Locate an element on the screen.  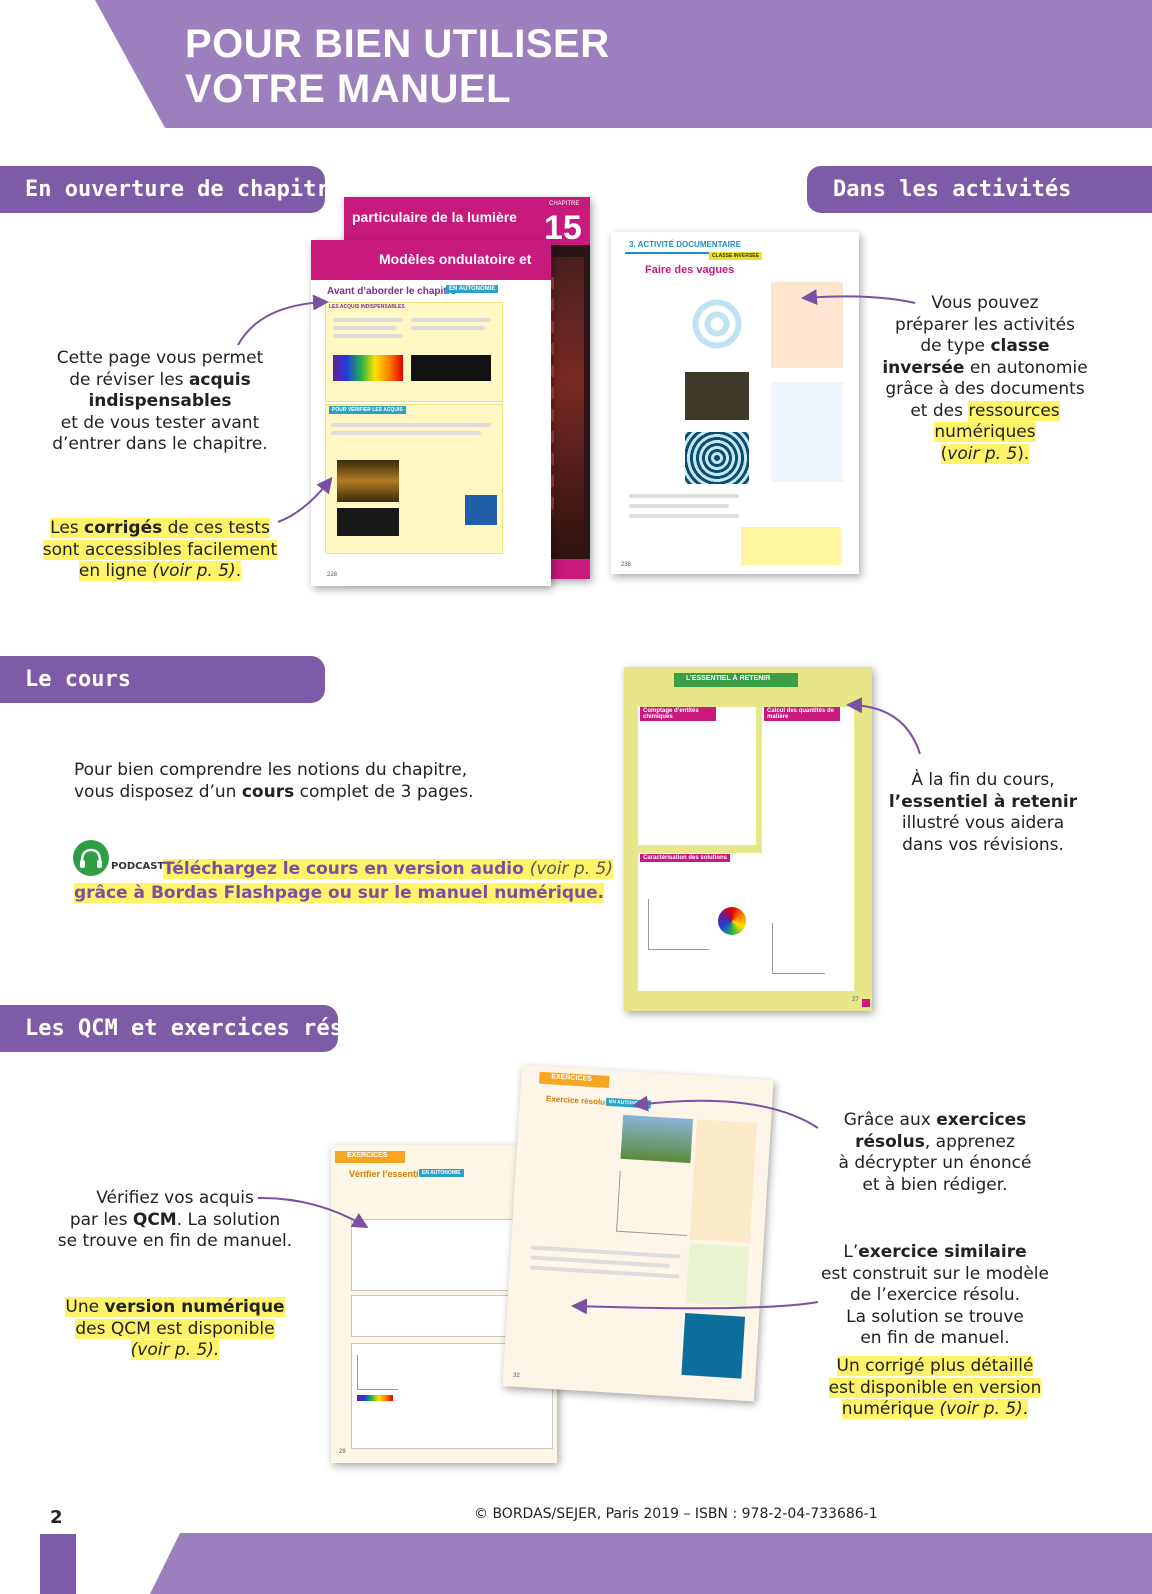
exercice-similaire-line: L’exercice similaire is located at coordinates (935, 1252).